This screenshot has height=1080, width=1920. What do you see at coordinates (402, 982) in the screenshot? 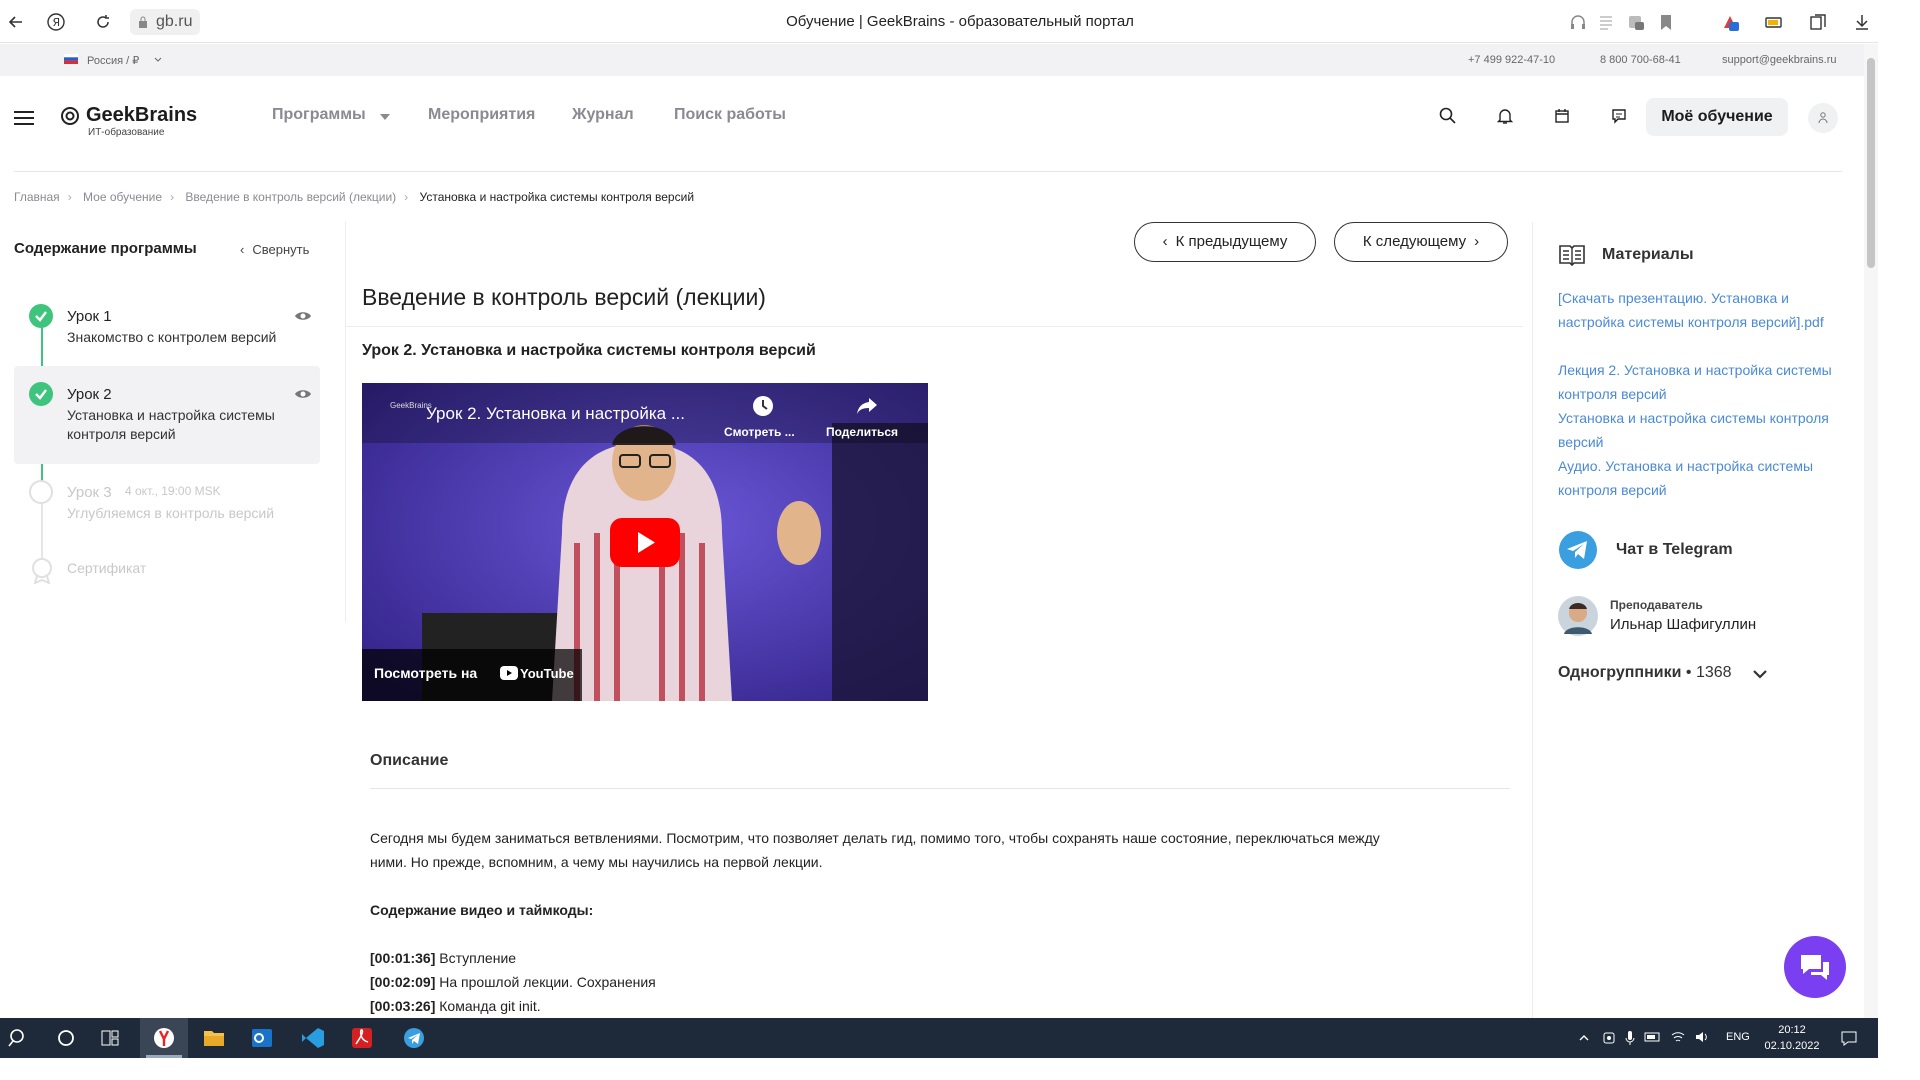
I see `timecode: [00:02:09]` at bounding box center [402, 982].